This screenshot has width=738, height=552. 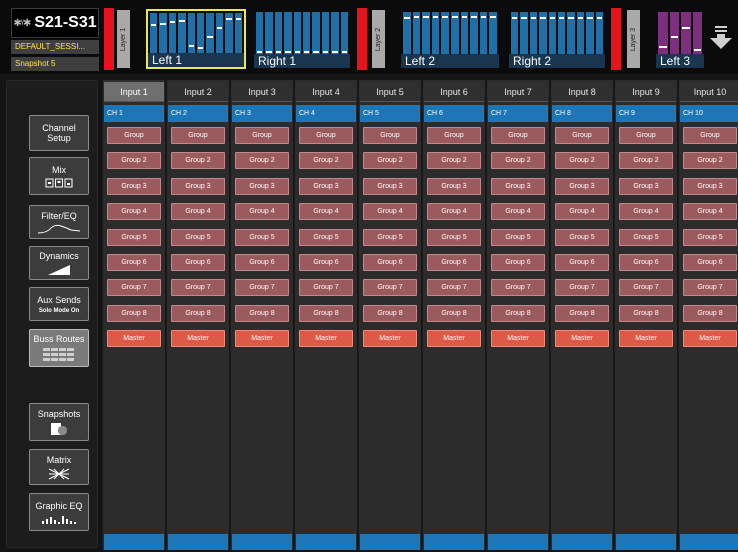 I want to click on bank-left-2: Left 2, so click(x=450, y=39).